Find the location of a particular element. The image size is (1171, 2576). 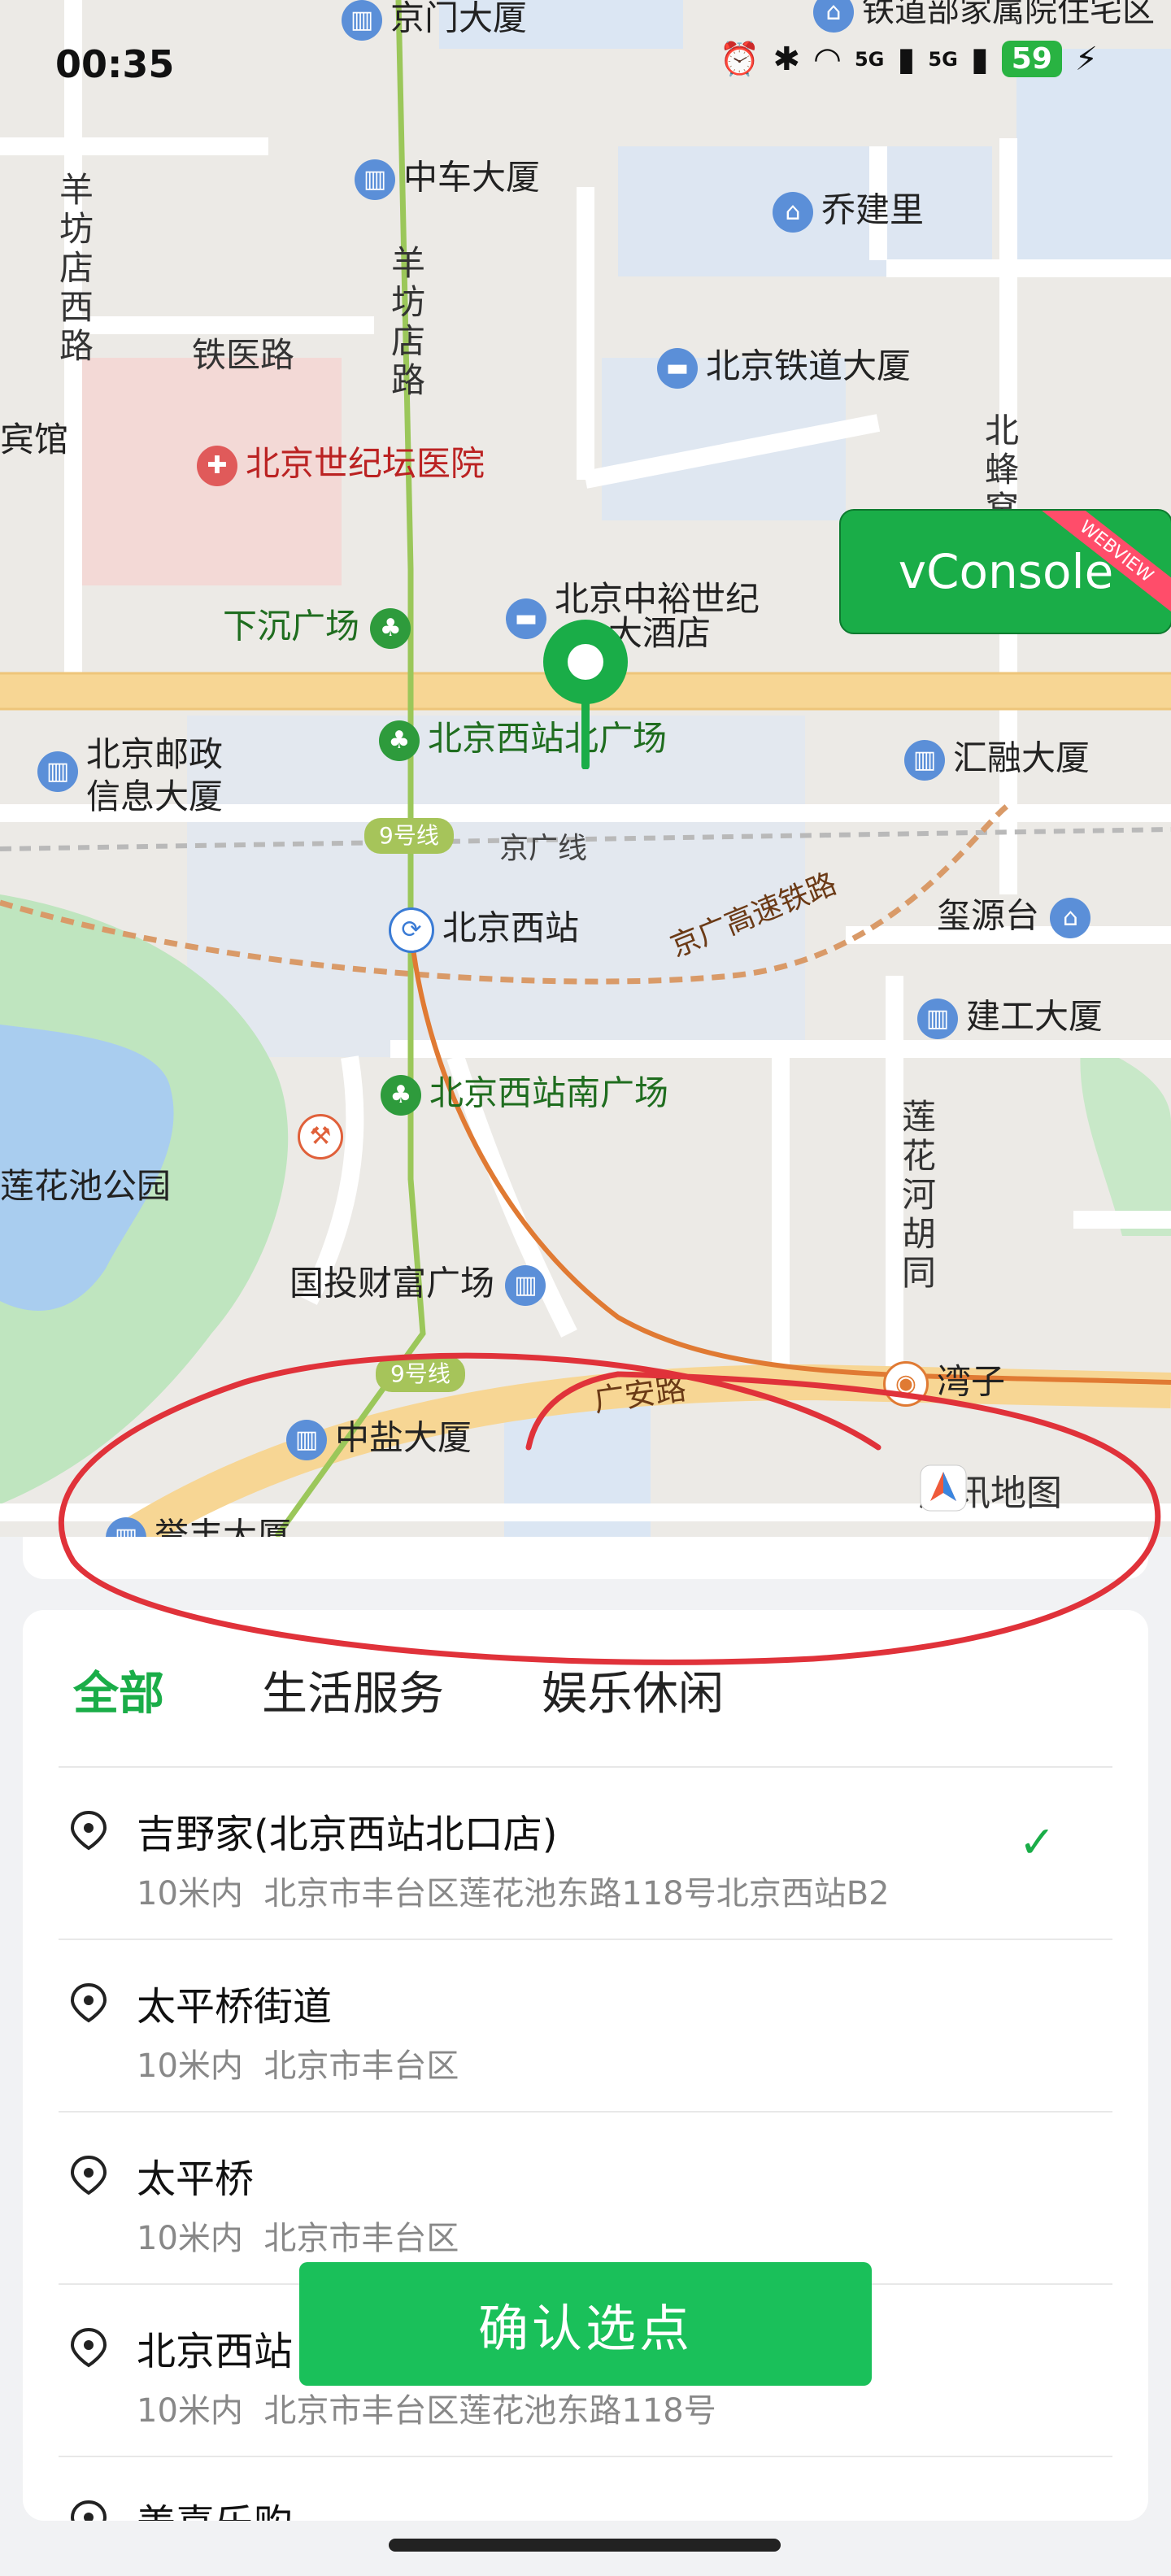

poi-jiangong: ▥ 建工大厦 is located at coordinates (1010, 1019).